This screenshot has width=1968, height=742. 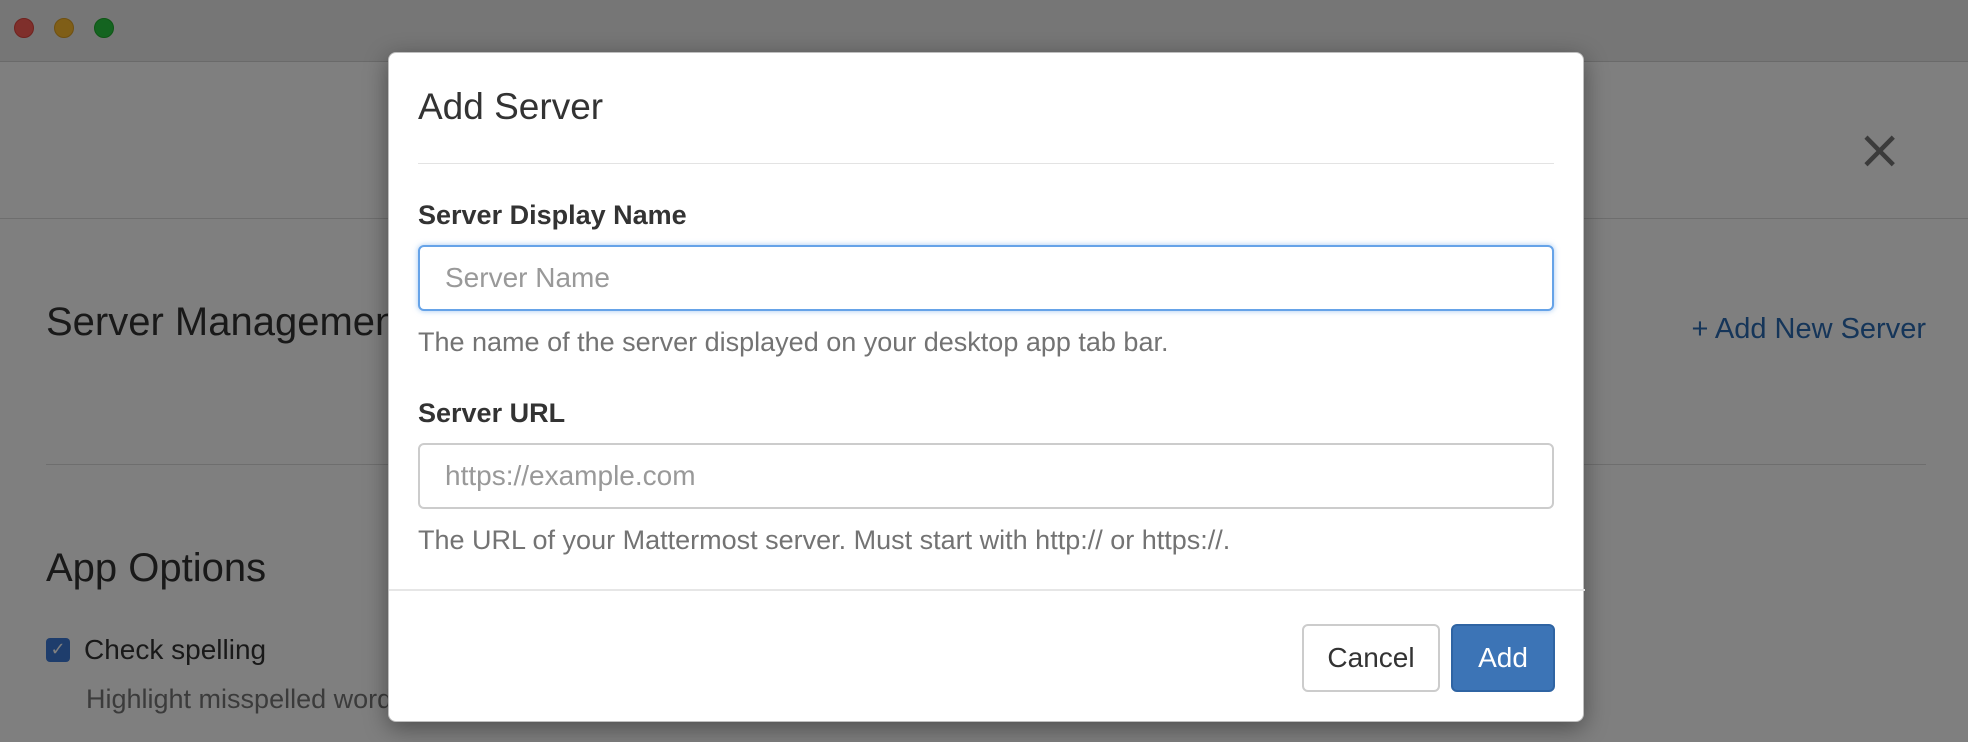 I want to click on cancel-button: Cancel, so click(x=1371, y=658).